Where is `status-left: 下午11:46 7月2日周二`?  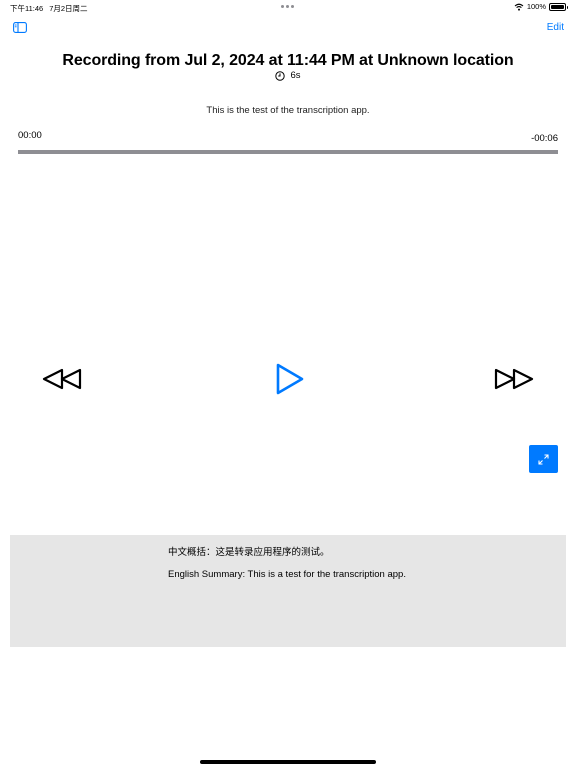
status-left: 下午11:46 7月2日周二 is located at coordinates (49, 8).